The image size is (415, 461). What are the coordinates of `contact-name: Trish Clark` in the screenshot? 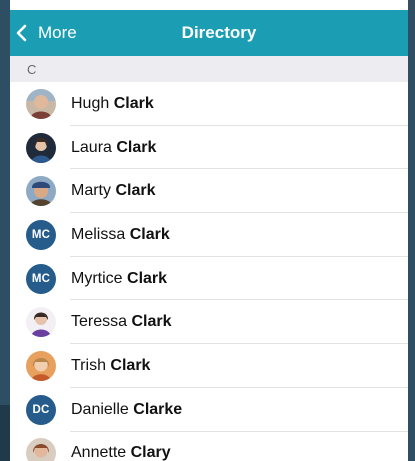 It's located at (111, 365).